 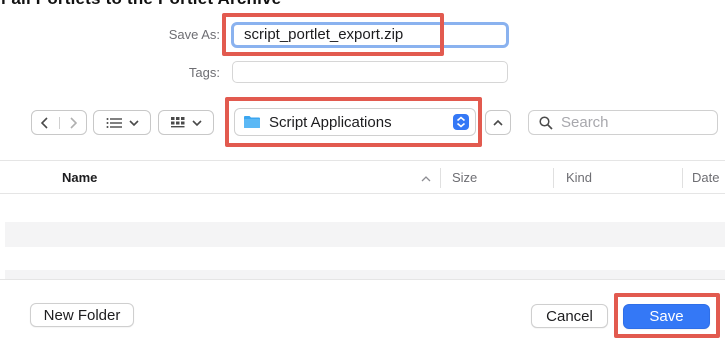 What do you see at coordinates (362, 279) in the screenshot?
I see `list-bottom-divider` at bounding box center [362, 279].